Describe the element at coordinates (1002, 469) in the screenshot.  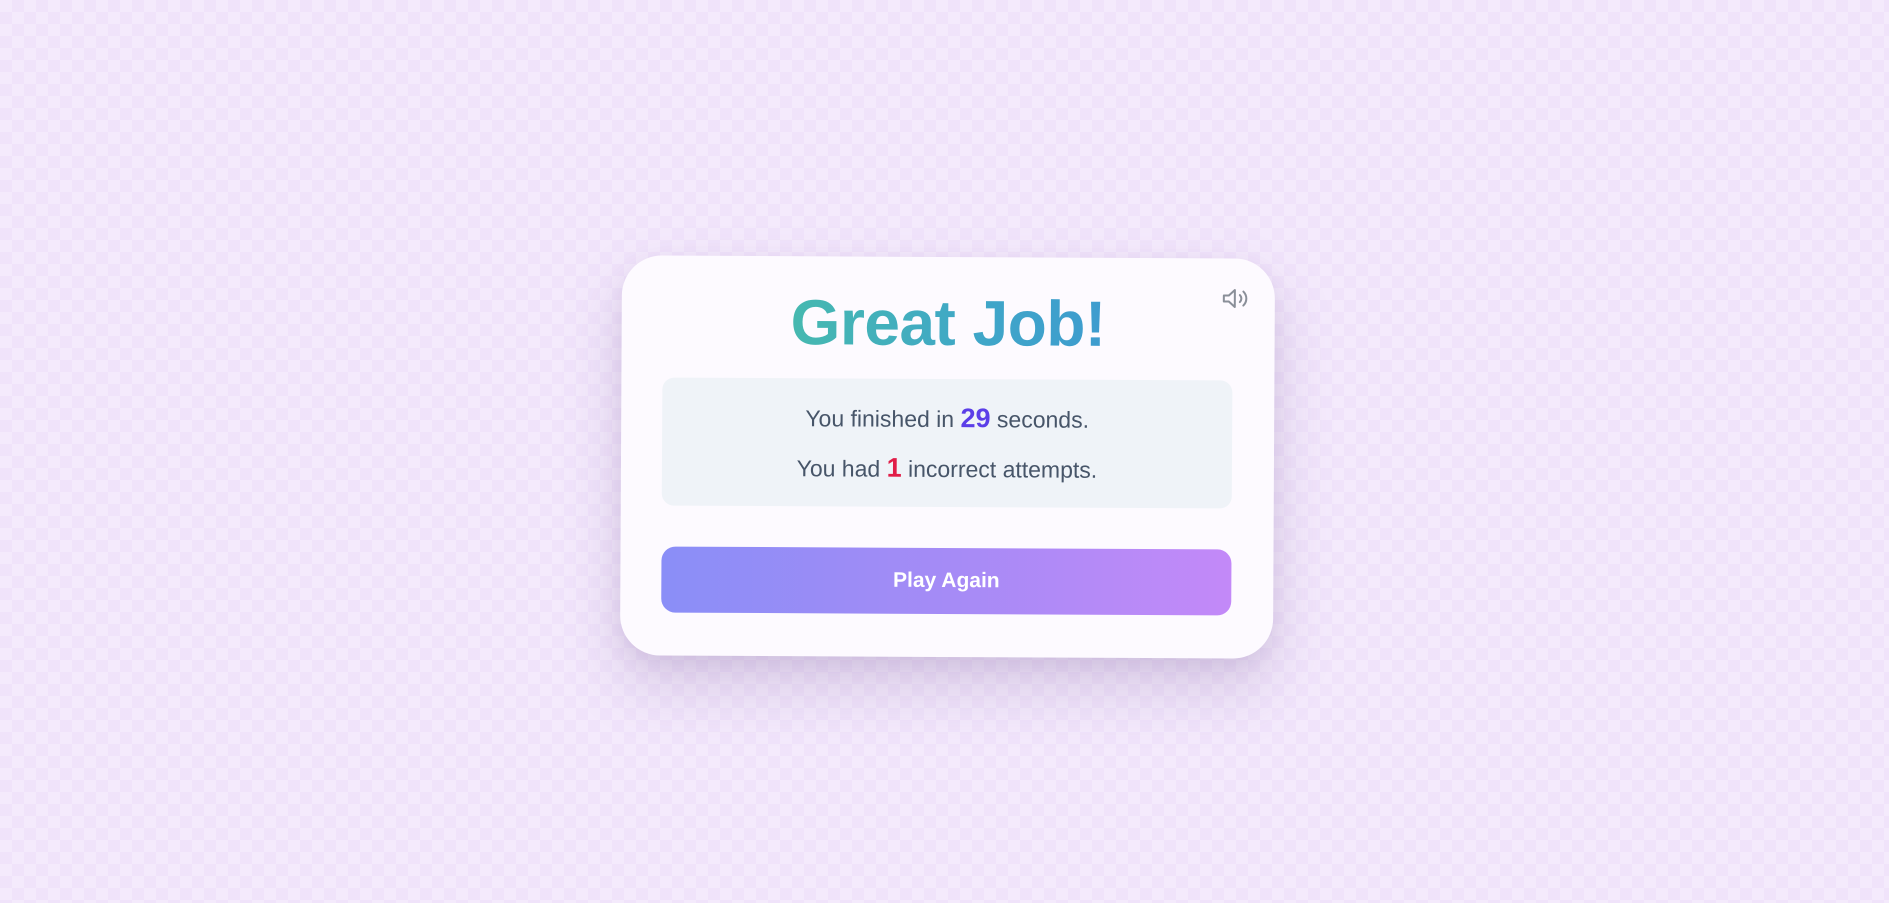
I see `errors-suffix: incorrect attempts.` at that location.